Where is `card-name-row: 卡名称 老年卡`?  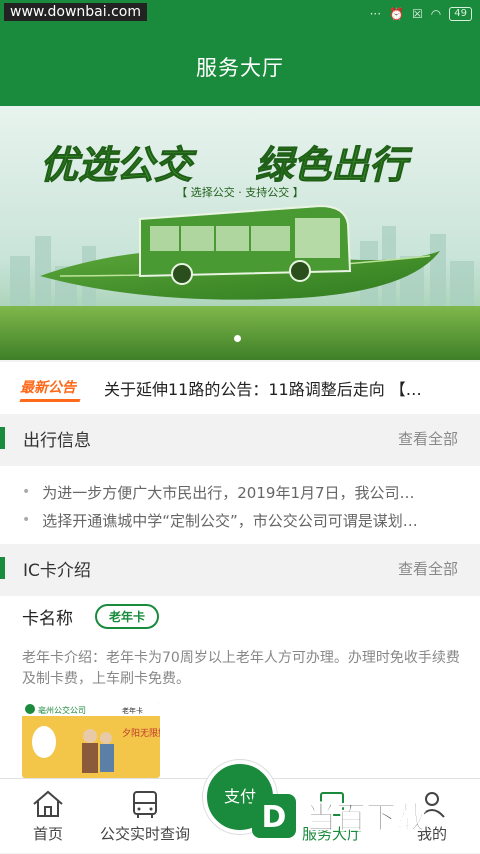 card-name-row: 卡名称 老年卡 is located at coordinates (91, 616).